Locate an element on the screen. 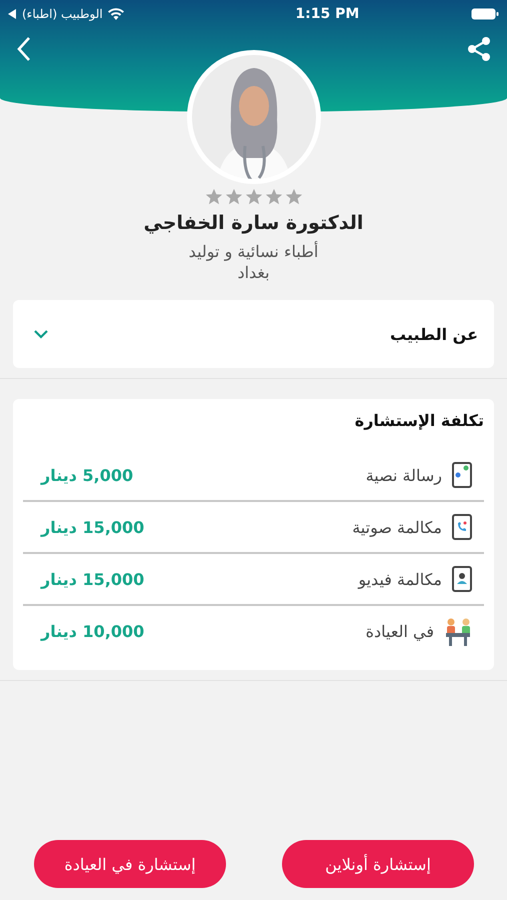 The height and width of the screenshot is (900, 507). about-card: عن الطبيب is located at coordinates (253, 334).